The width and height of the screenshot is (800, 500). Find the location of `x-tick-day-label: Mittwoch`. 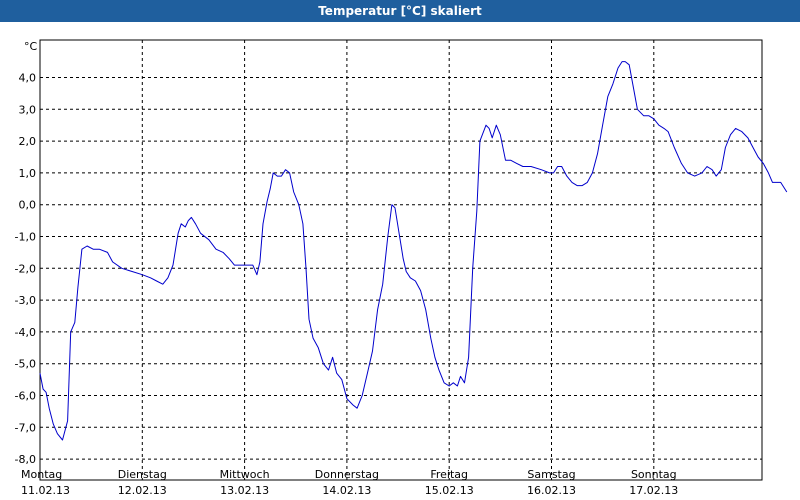

x-tick-day-label: Mittwoch is located at coordinates (245, 474).